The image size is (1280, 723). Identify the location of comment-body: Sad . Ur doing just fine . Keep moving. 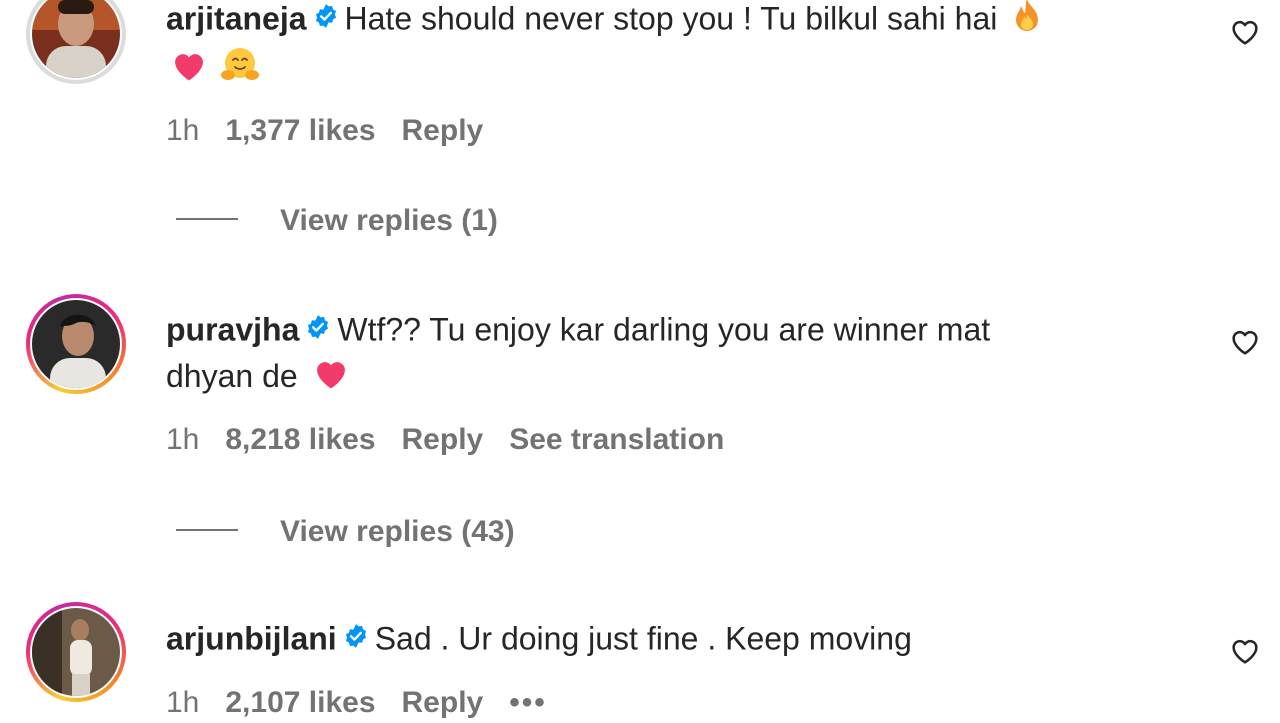
(643, 638).